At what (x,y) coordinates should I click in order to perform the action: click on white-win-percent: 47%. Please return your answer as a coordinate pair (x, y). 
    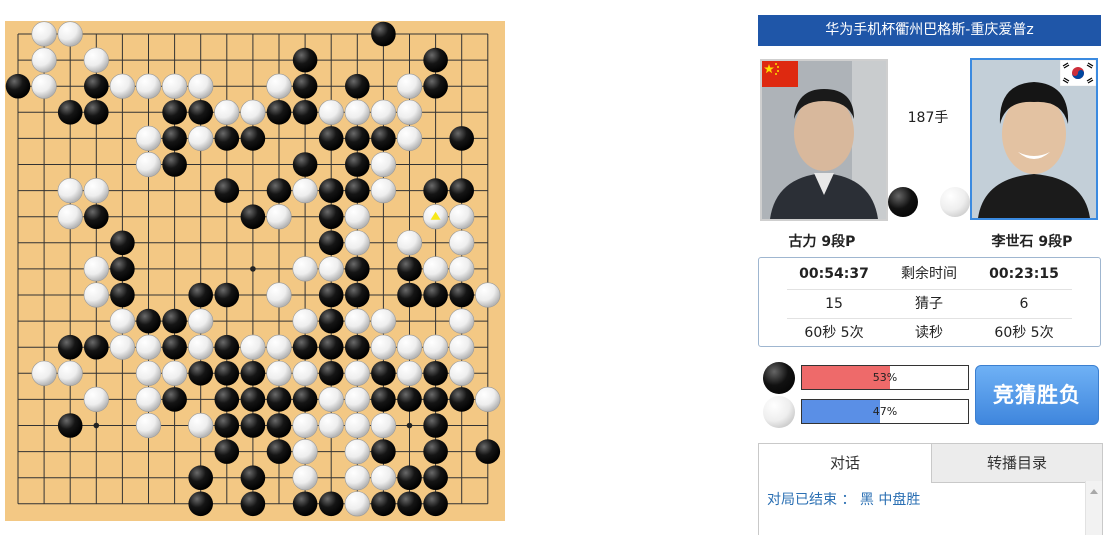
    Looking at the image, I should click on (885, 411).